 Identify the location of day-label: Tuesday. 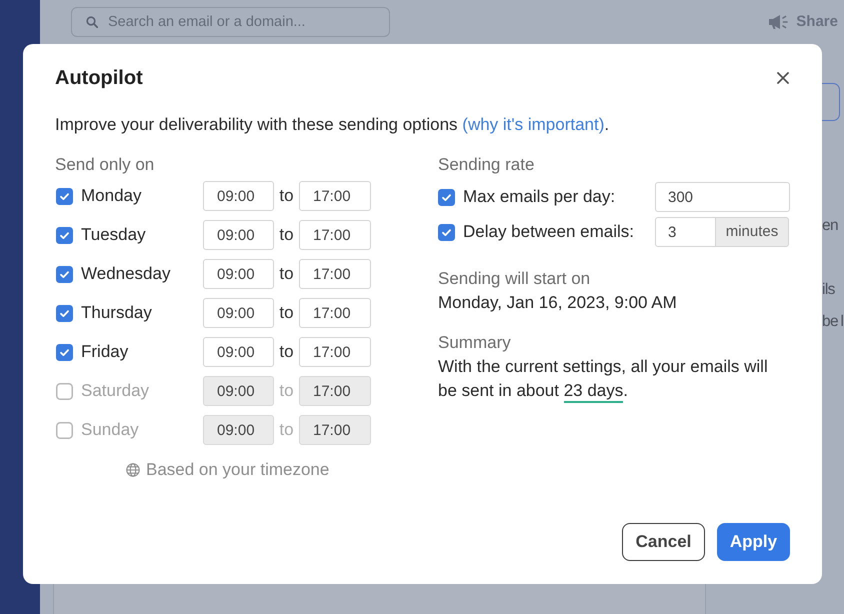
(113, 235).